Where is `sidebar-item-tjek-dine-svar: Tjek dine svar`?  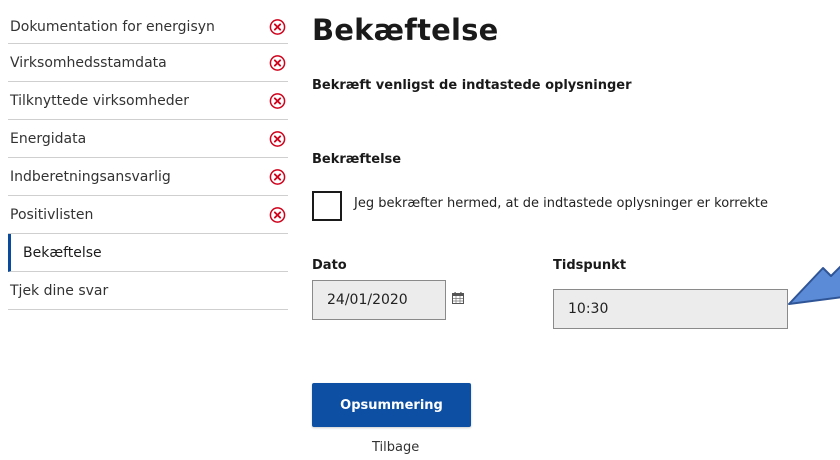 sidebar-item-tjek-dine-svar: Tjek dine svar is located at coordinates (148, 291).